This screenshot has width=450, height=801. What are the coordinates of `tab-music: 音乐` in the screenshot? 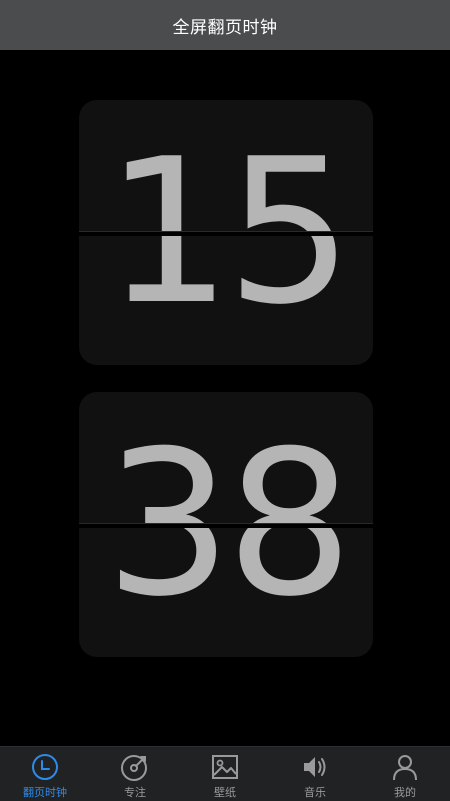 It's located at (315, 774).